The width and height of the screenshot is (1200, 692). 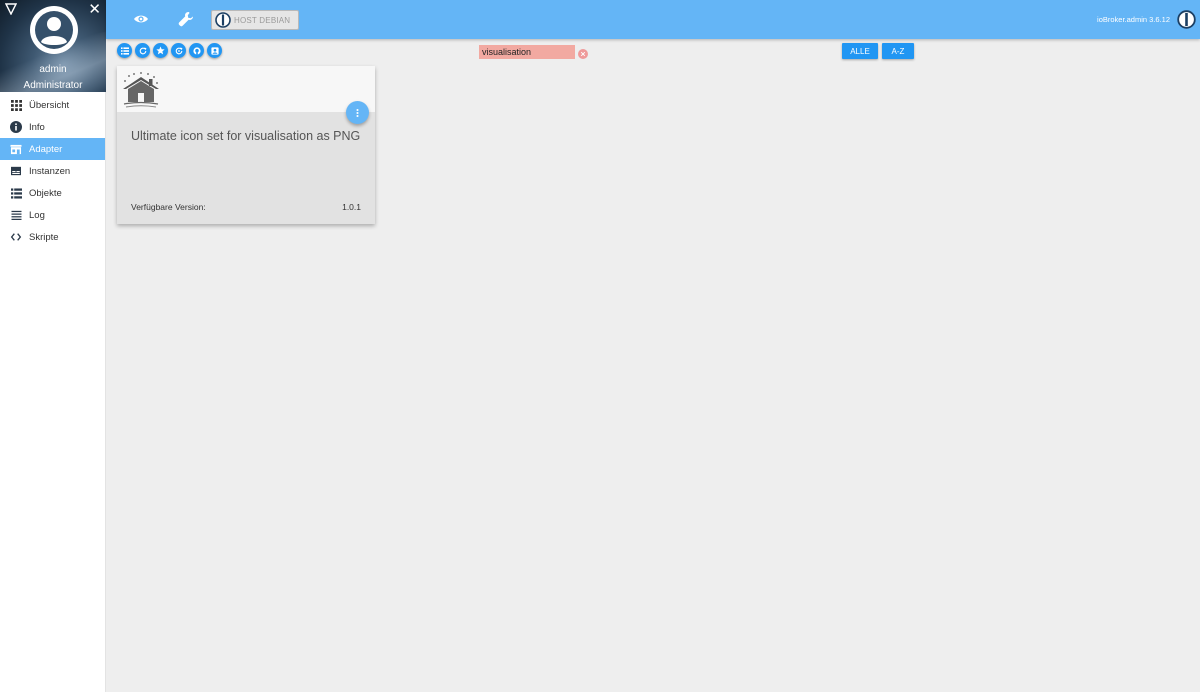 I want to click on host-selector-button: HOST DEBIAN, so click(x=255, y=20).